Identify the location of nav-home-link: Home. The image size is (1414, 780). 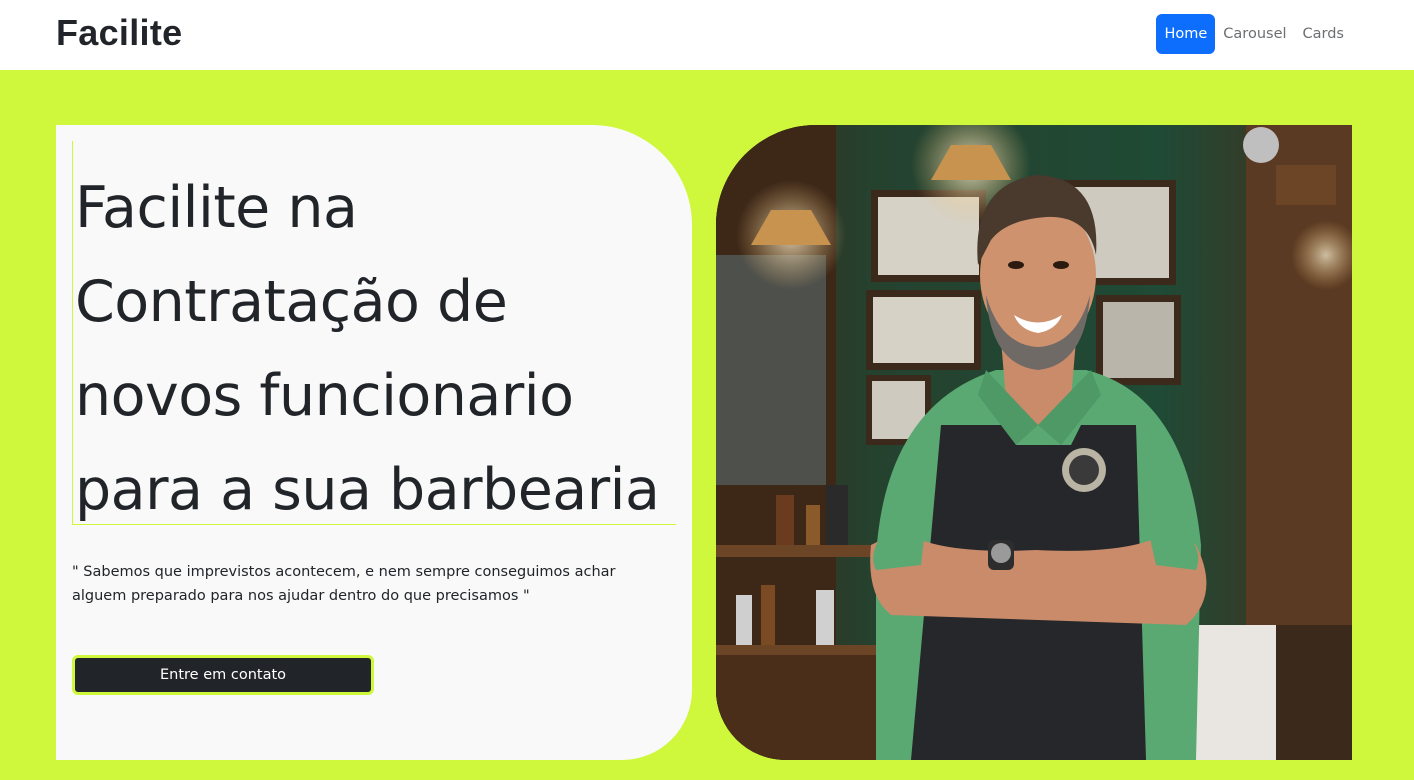
(1186, 34).